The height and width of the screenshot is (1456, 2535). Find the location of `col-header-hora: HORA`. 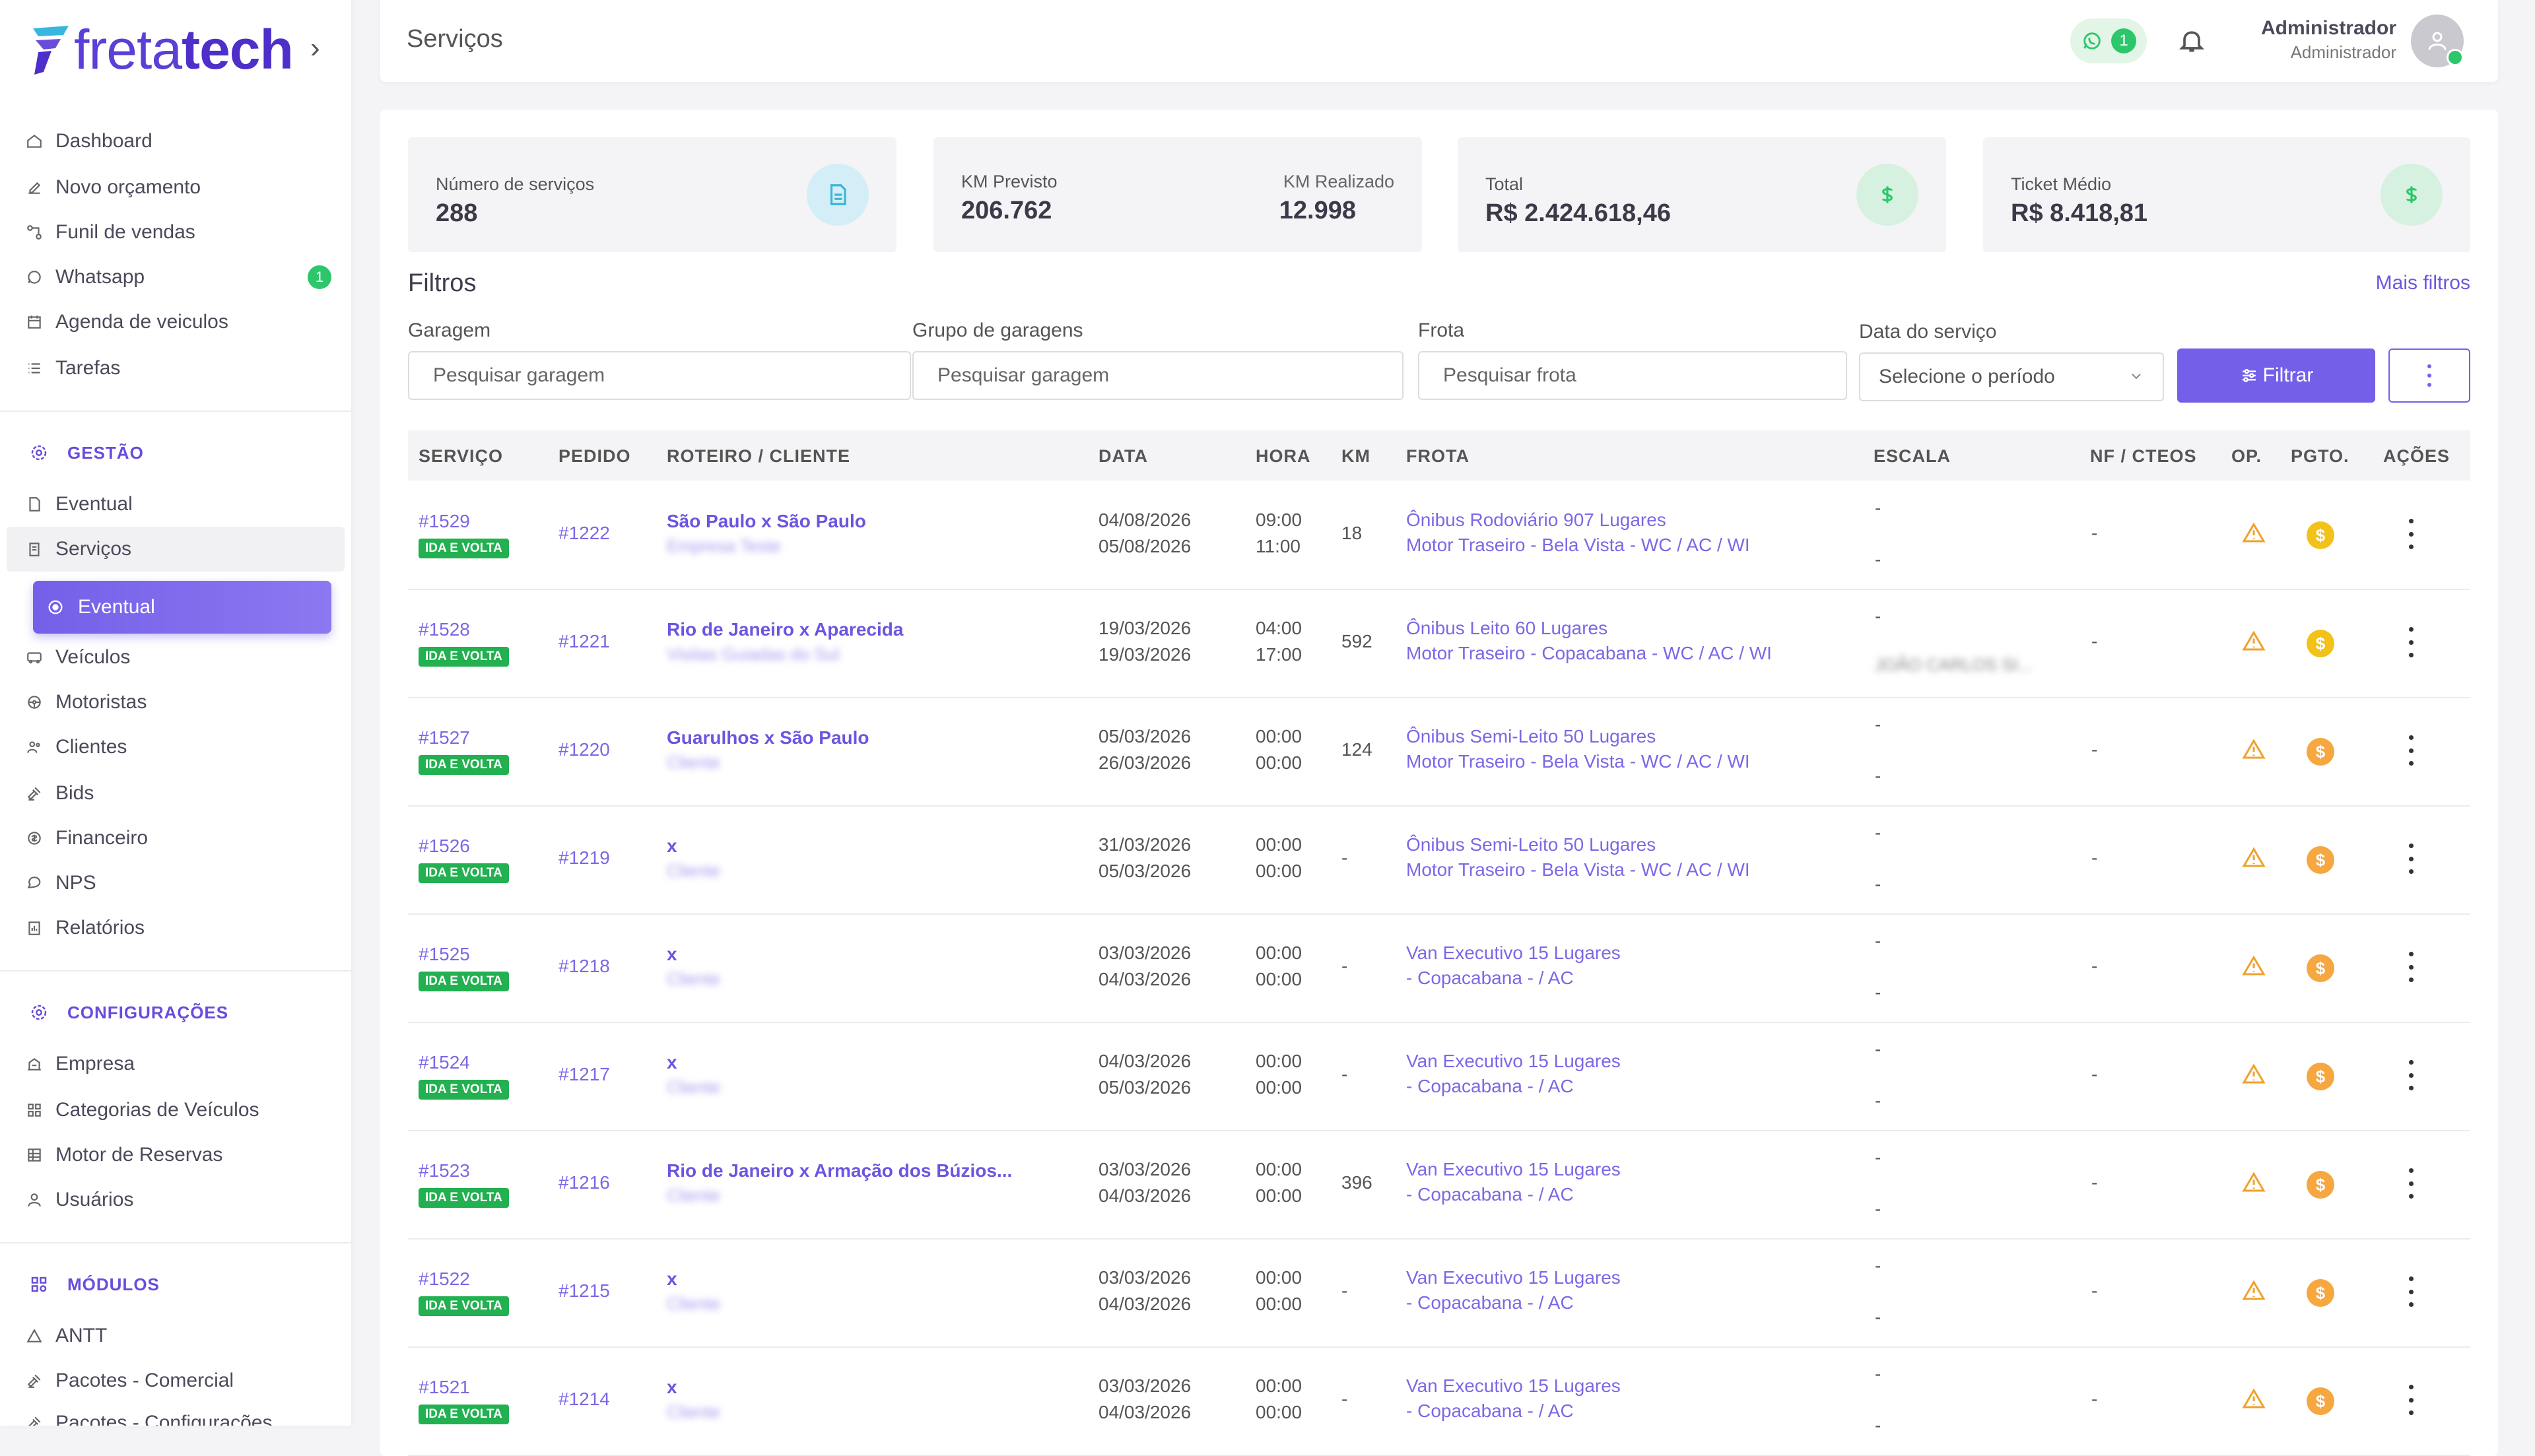

col-header-hora: HORA is located at coordinates (1283, 456).